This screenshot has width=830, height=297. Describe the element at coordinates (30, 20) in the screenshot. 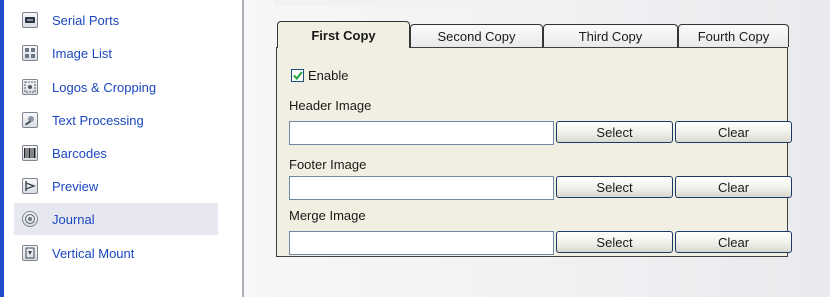

I see `serial-port-icon` at that location.